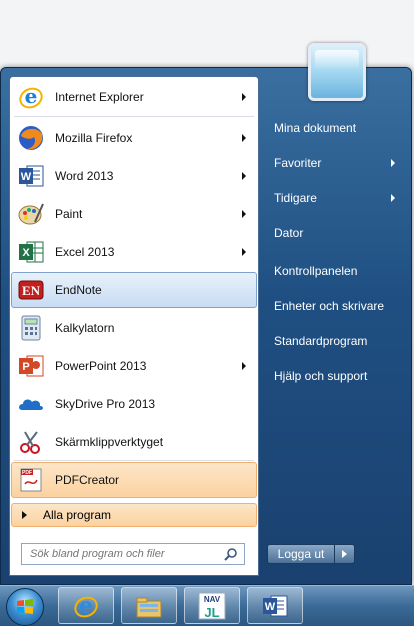 This screenshot has width=414, height=626. I want to click on program-excel-2013: X Excel 2013, so click(134, 252).